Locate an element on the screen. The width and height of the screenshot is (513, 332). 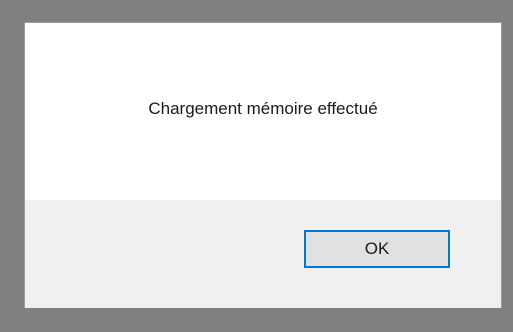
dialog-message: Chargement mémoire effectué is located at coordinates (263, 108).